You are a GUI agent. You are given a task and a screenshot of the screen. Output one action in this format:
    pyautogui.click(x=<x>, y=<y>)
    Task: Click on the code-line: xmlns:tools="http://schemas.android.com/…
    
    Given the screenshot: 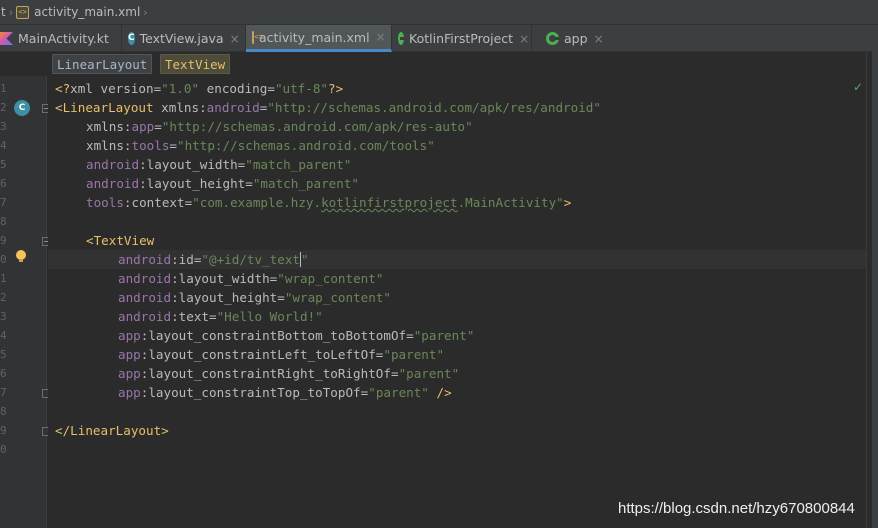 What is the action you would take?
    pyautogui.click(x=457, y=145)
    